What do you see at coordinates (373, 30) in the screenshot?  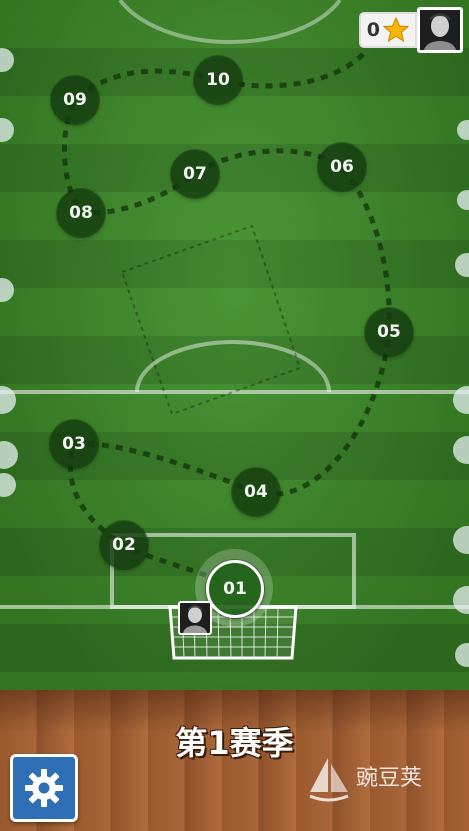 I see `stars-count: 0` at bounding box center [373, 30].